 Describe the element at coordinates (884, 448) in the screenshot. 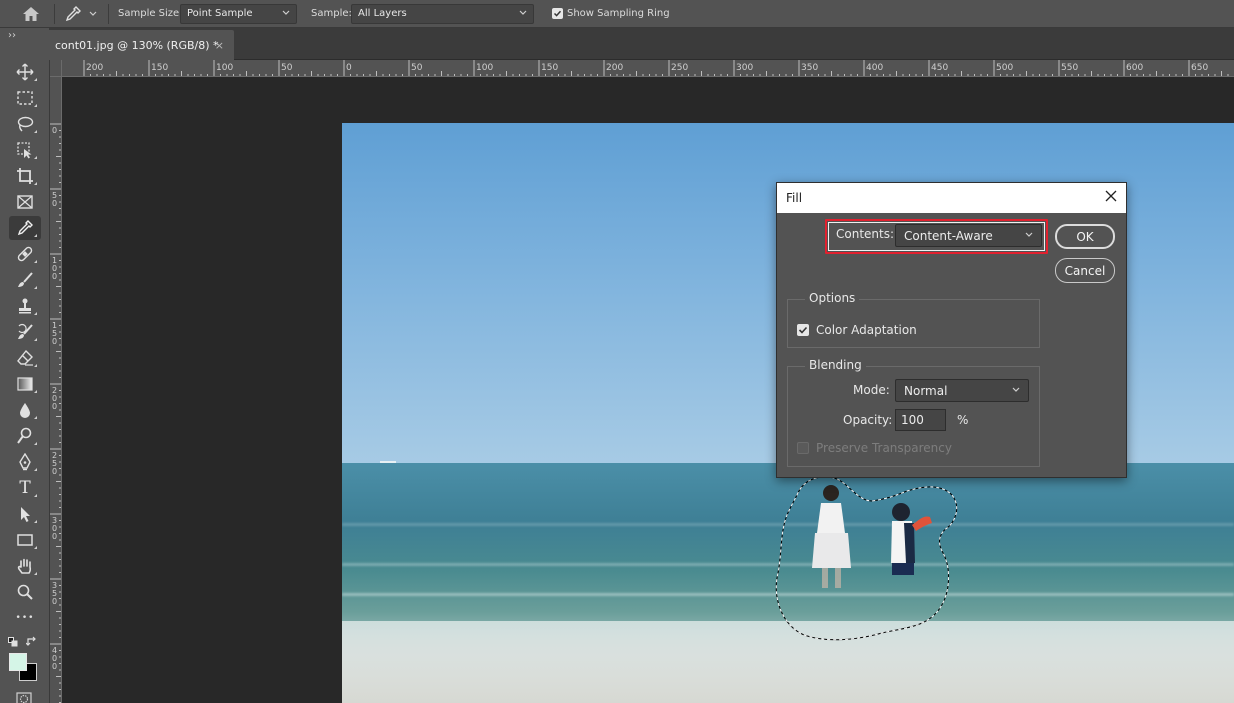

I see `preserve-transparency-label: Preserve Transparency` at that location.